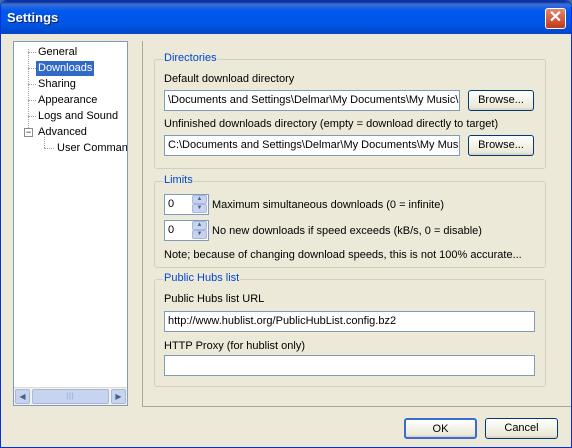 This screenshot has height=448, width=572. I want to click on http-proxy-field, so click(349, 365).